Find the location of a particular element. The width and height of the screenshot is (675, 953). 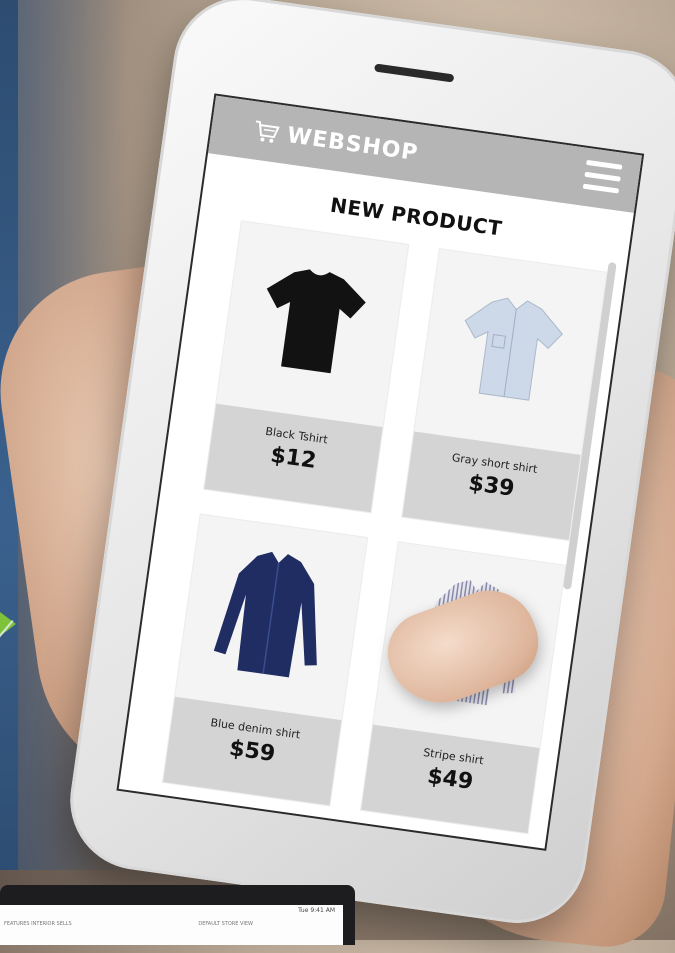

product-info: Black Tshirt $12 is located at coordinates (293, 458).